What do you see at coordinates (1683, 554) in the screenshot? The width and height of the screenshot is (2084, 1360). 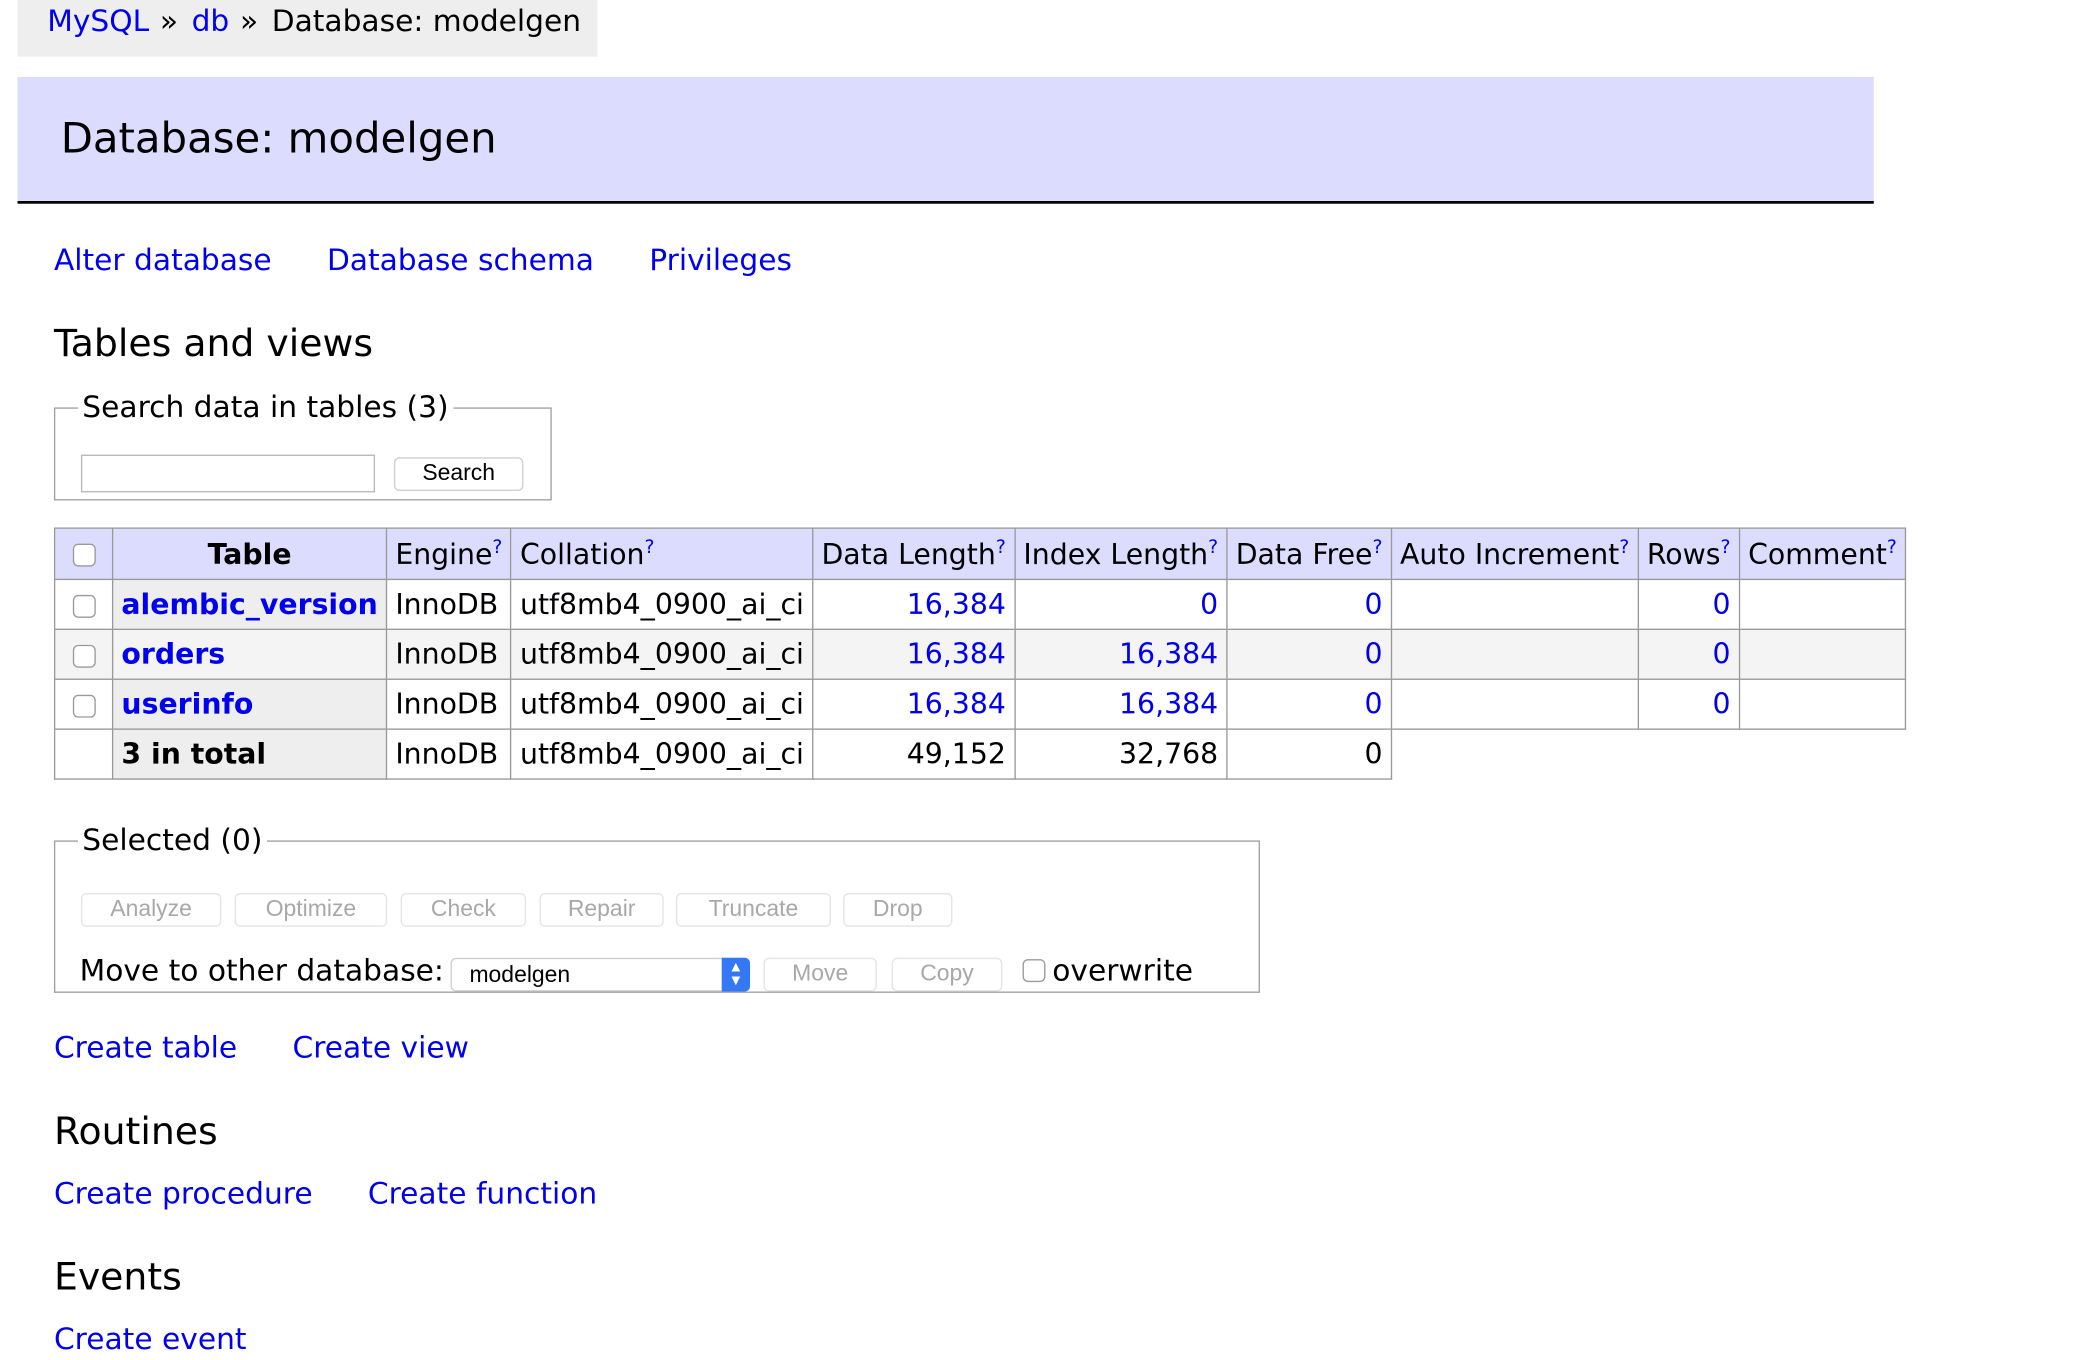 I see `col-rows-label: Rows` at bounding box center [1683, 554].